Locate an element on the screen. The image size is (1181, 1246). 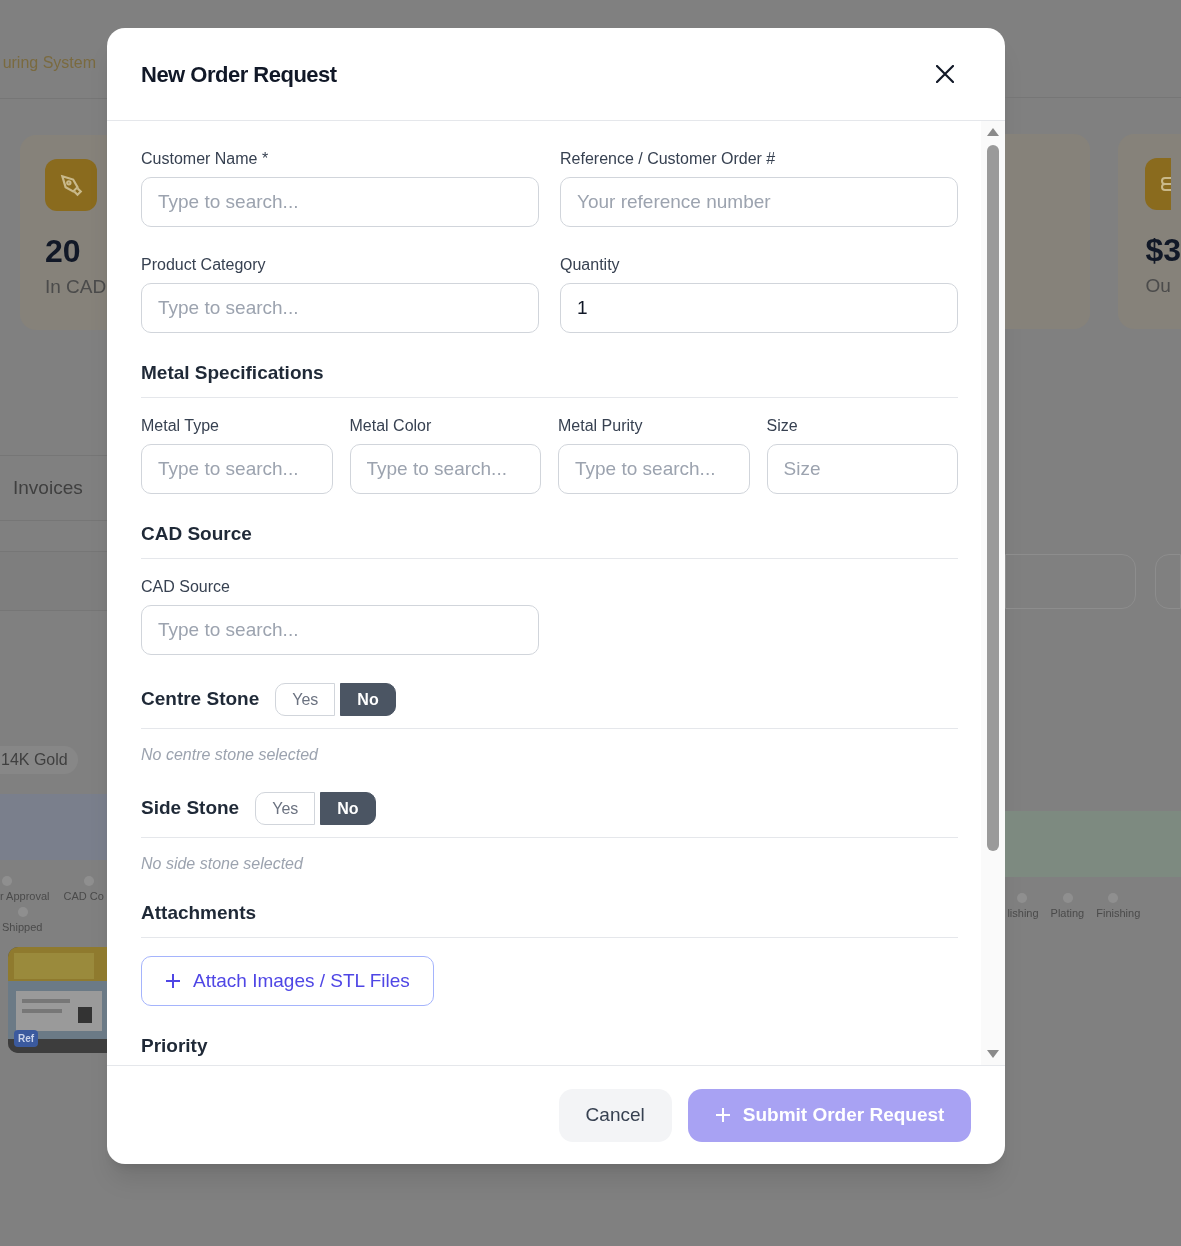
field-label: Metal Purity is located at coordinates (601, 426).